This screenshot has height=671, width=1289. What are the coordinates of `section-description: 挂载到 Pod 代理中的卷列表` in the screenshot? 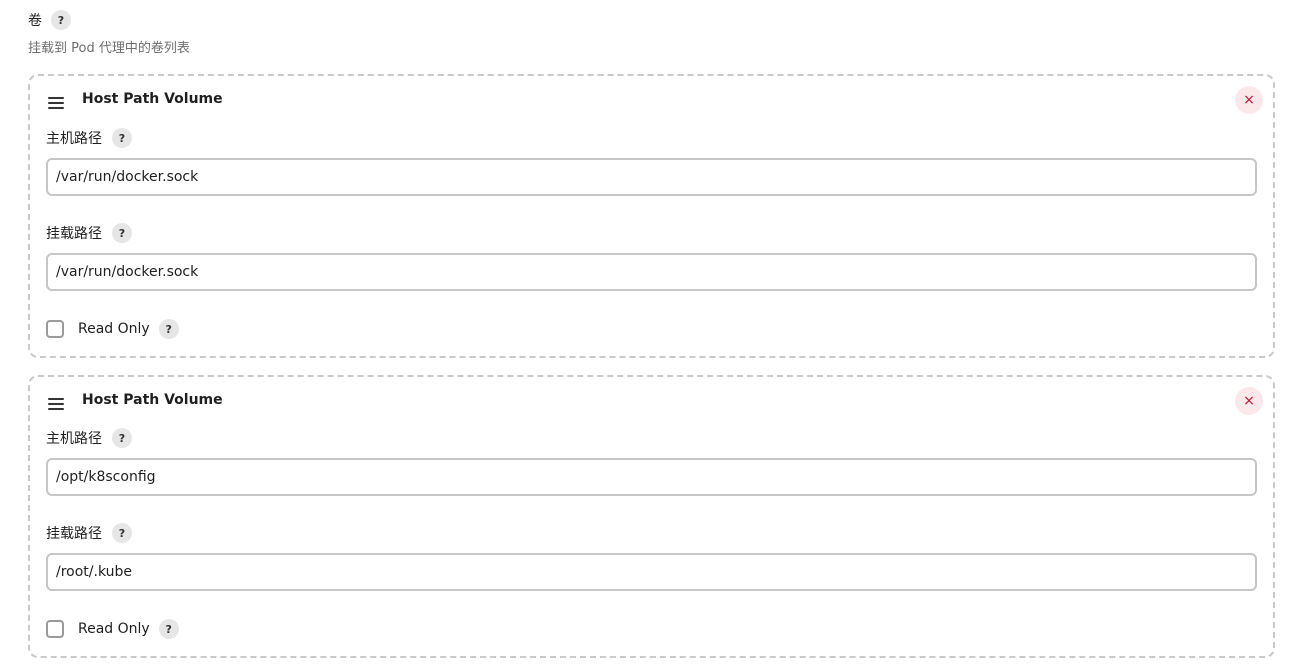 It's located at (109, 48).